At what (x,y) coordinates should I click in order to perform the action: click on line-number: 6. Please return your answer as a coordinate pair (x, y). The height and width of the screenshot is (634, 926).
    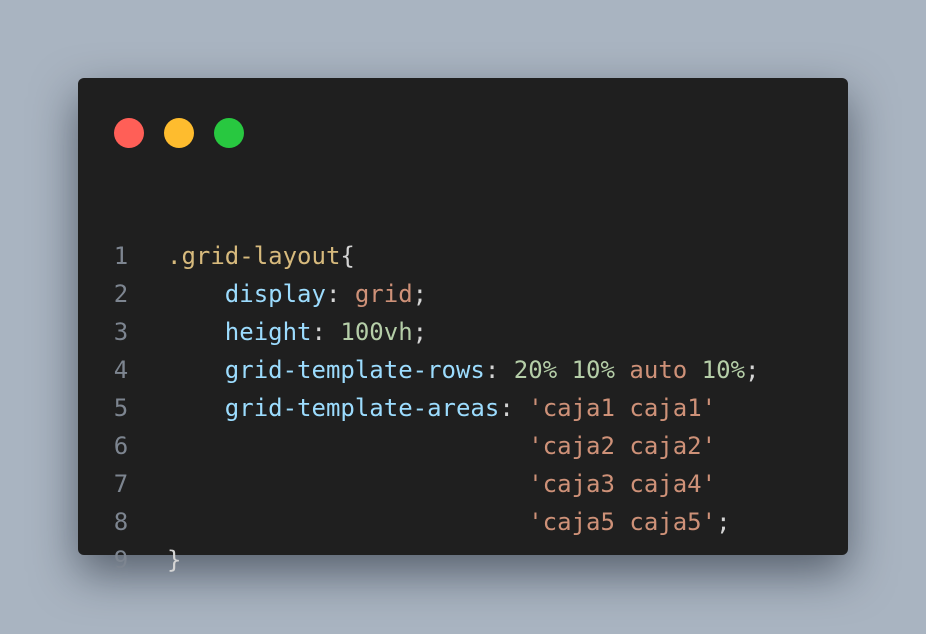
    Looking at the image, I should click on (121, 446).